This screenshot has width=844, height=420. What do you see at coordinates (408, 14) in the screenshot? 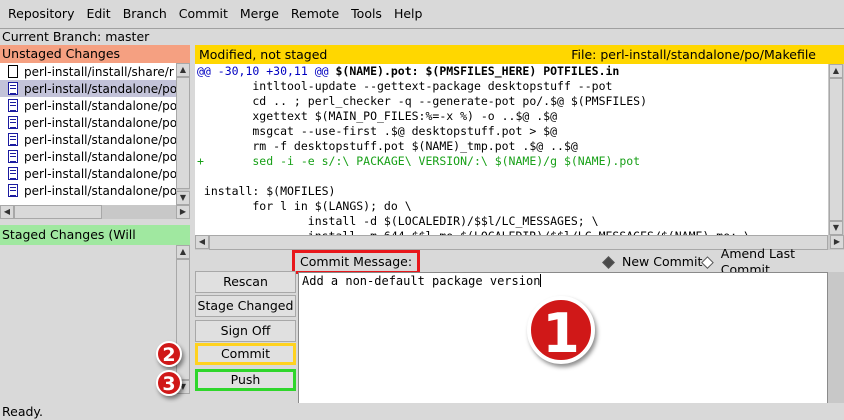
I see `menu-help: Help` at bounding box center [408, 14].